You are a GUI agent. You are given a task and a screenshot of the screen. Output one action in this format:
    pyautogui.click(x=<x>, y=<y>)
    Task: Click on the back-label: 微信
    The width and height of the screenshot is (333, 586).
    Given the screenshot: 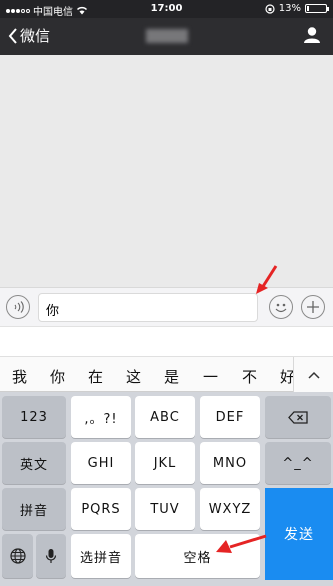 What is the action you would take?
    pyautogui.click(x=35, y=36)
    